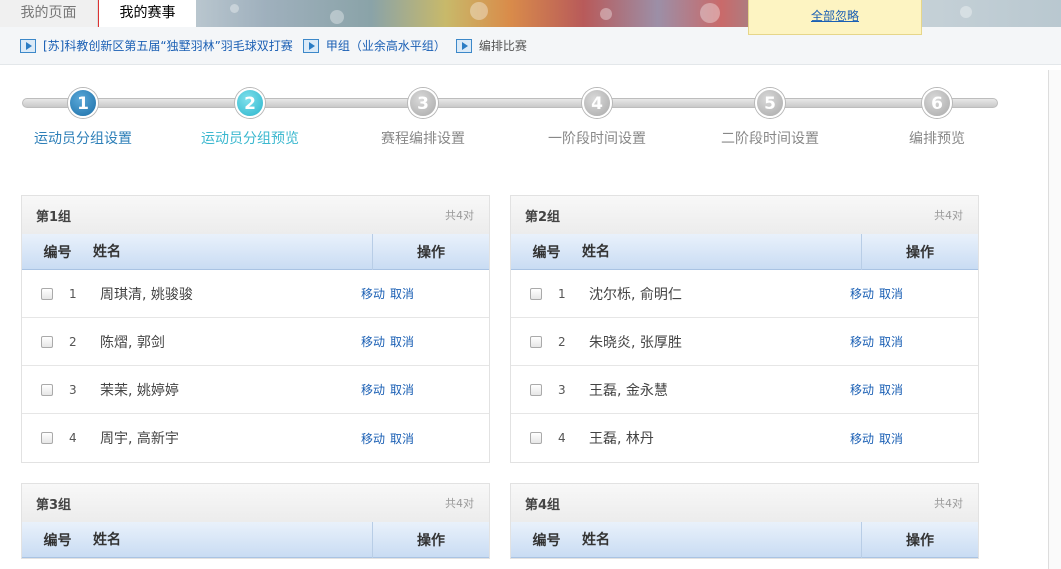 This screenshot has height=569, width=1061. I want to click on tab-my-page: 我的页面, so click(49, 13).